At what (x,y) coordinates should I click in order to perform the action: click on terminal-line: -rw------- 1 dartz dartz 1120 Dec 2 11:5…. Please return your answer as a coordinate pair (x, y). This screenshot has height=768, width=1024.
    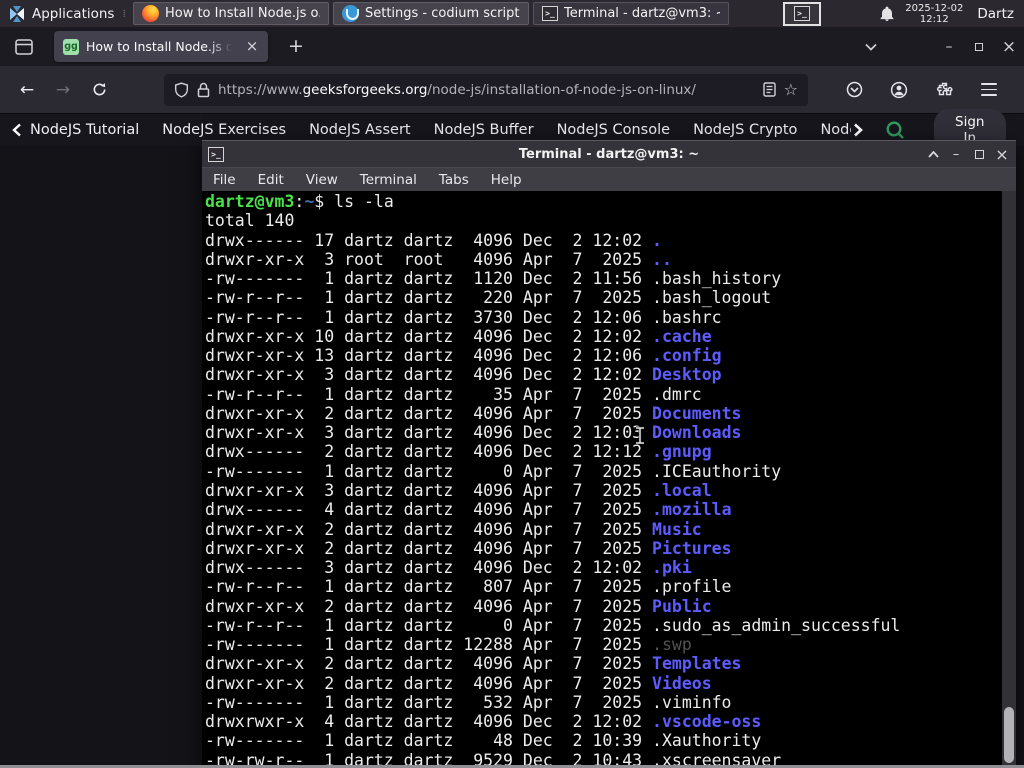
    Looking at the image, I should click on (493, 279).